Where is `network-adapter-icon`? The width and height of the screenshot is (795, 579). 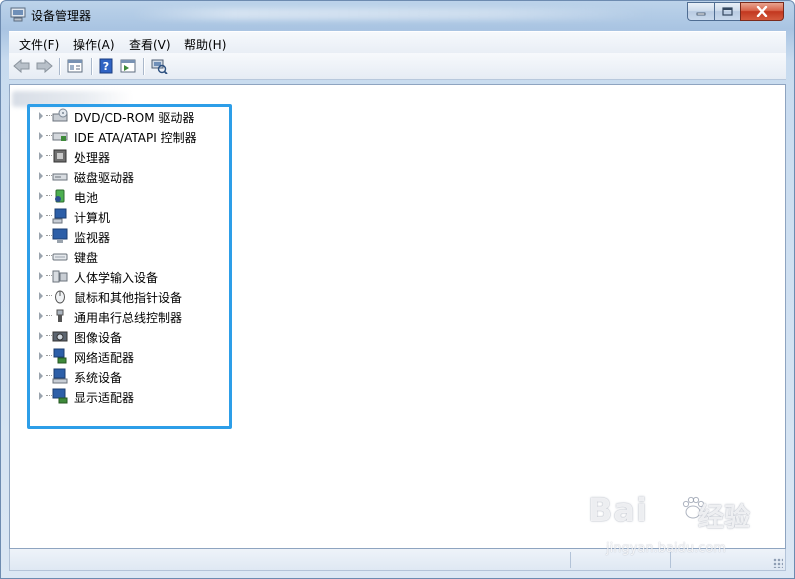
network-adapter-icon is located at coordinates (60, 356).